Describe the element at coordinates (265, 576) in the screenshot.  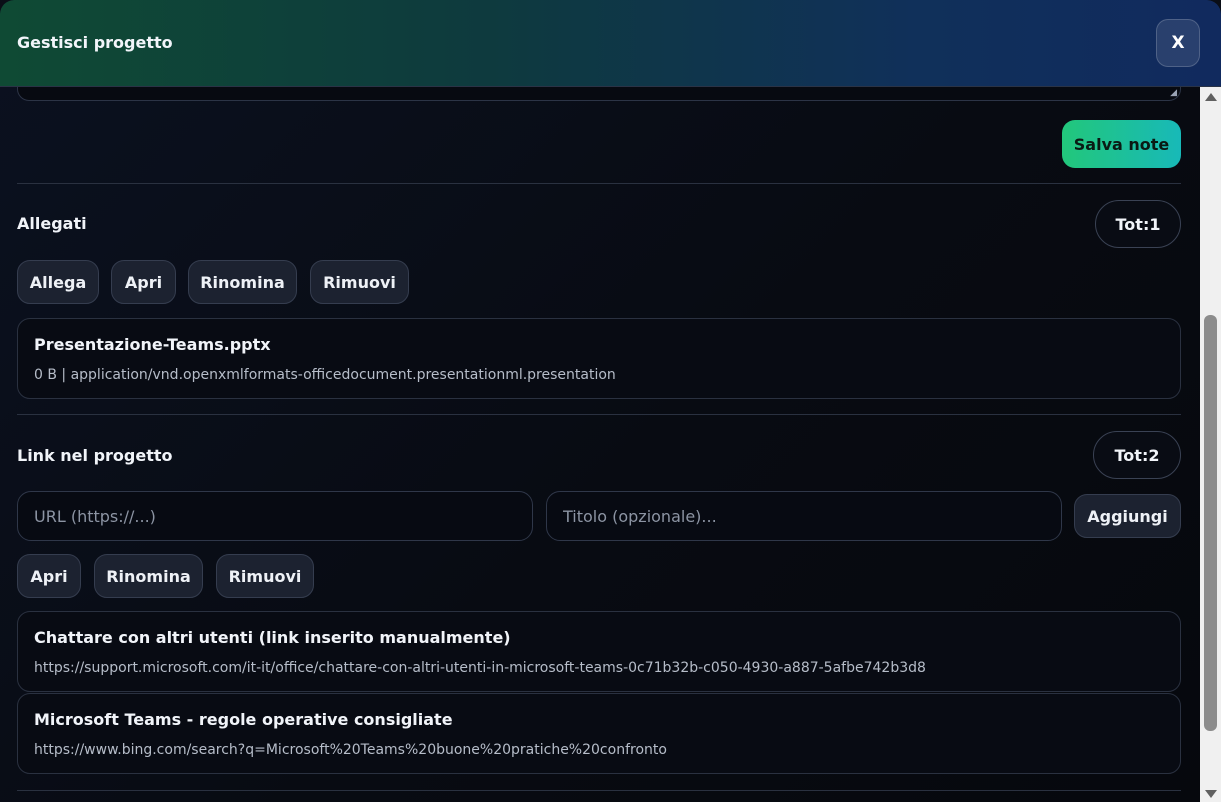
I see `remove-link-button: Rimuovi` at that location.